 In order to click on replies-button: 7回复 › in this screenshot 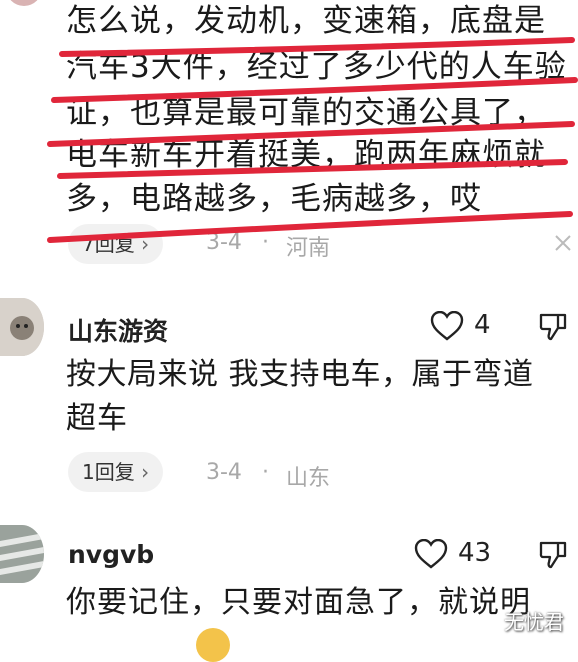, I will do `click(116, 244)`.